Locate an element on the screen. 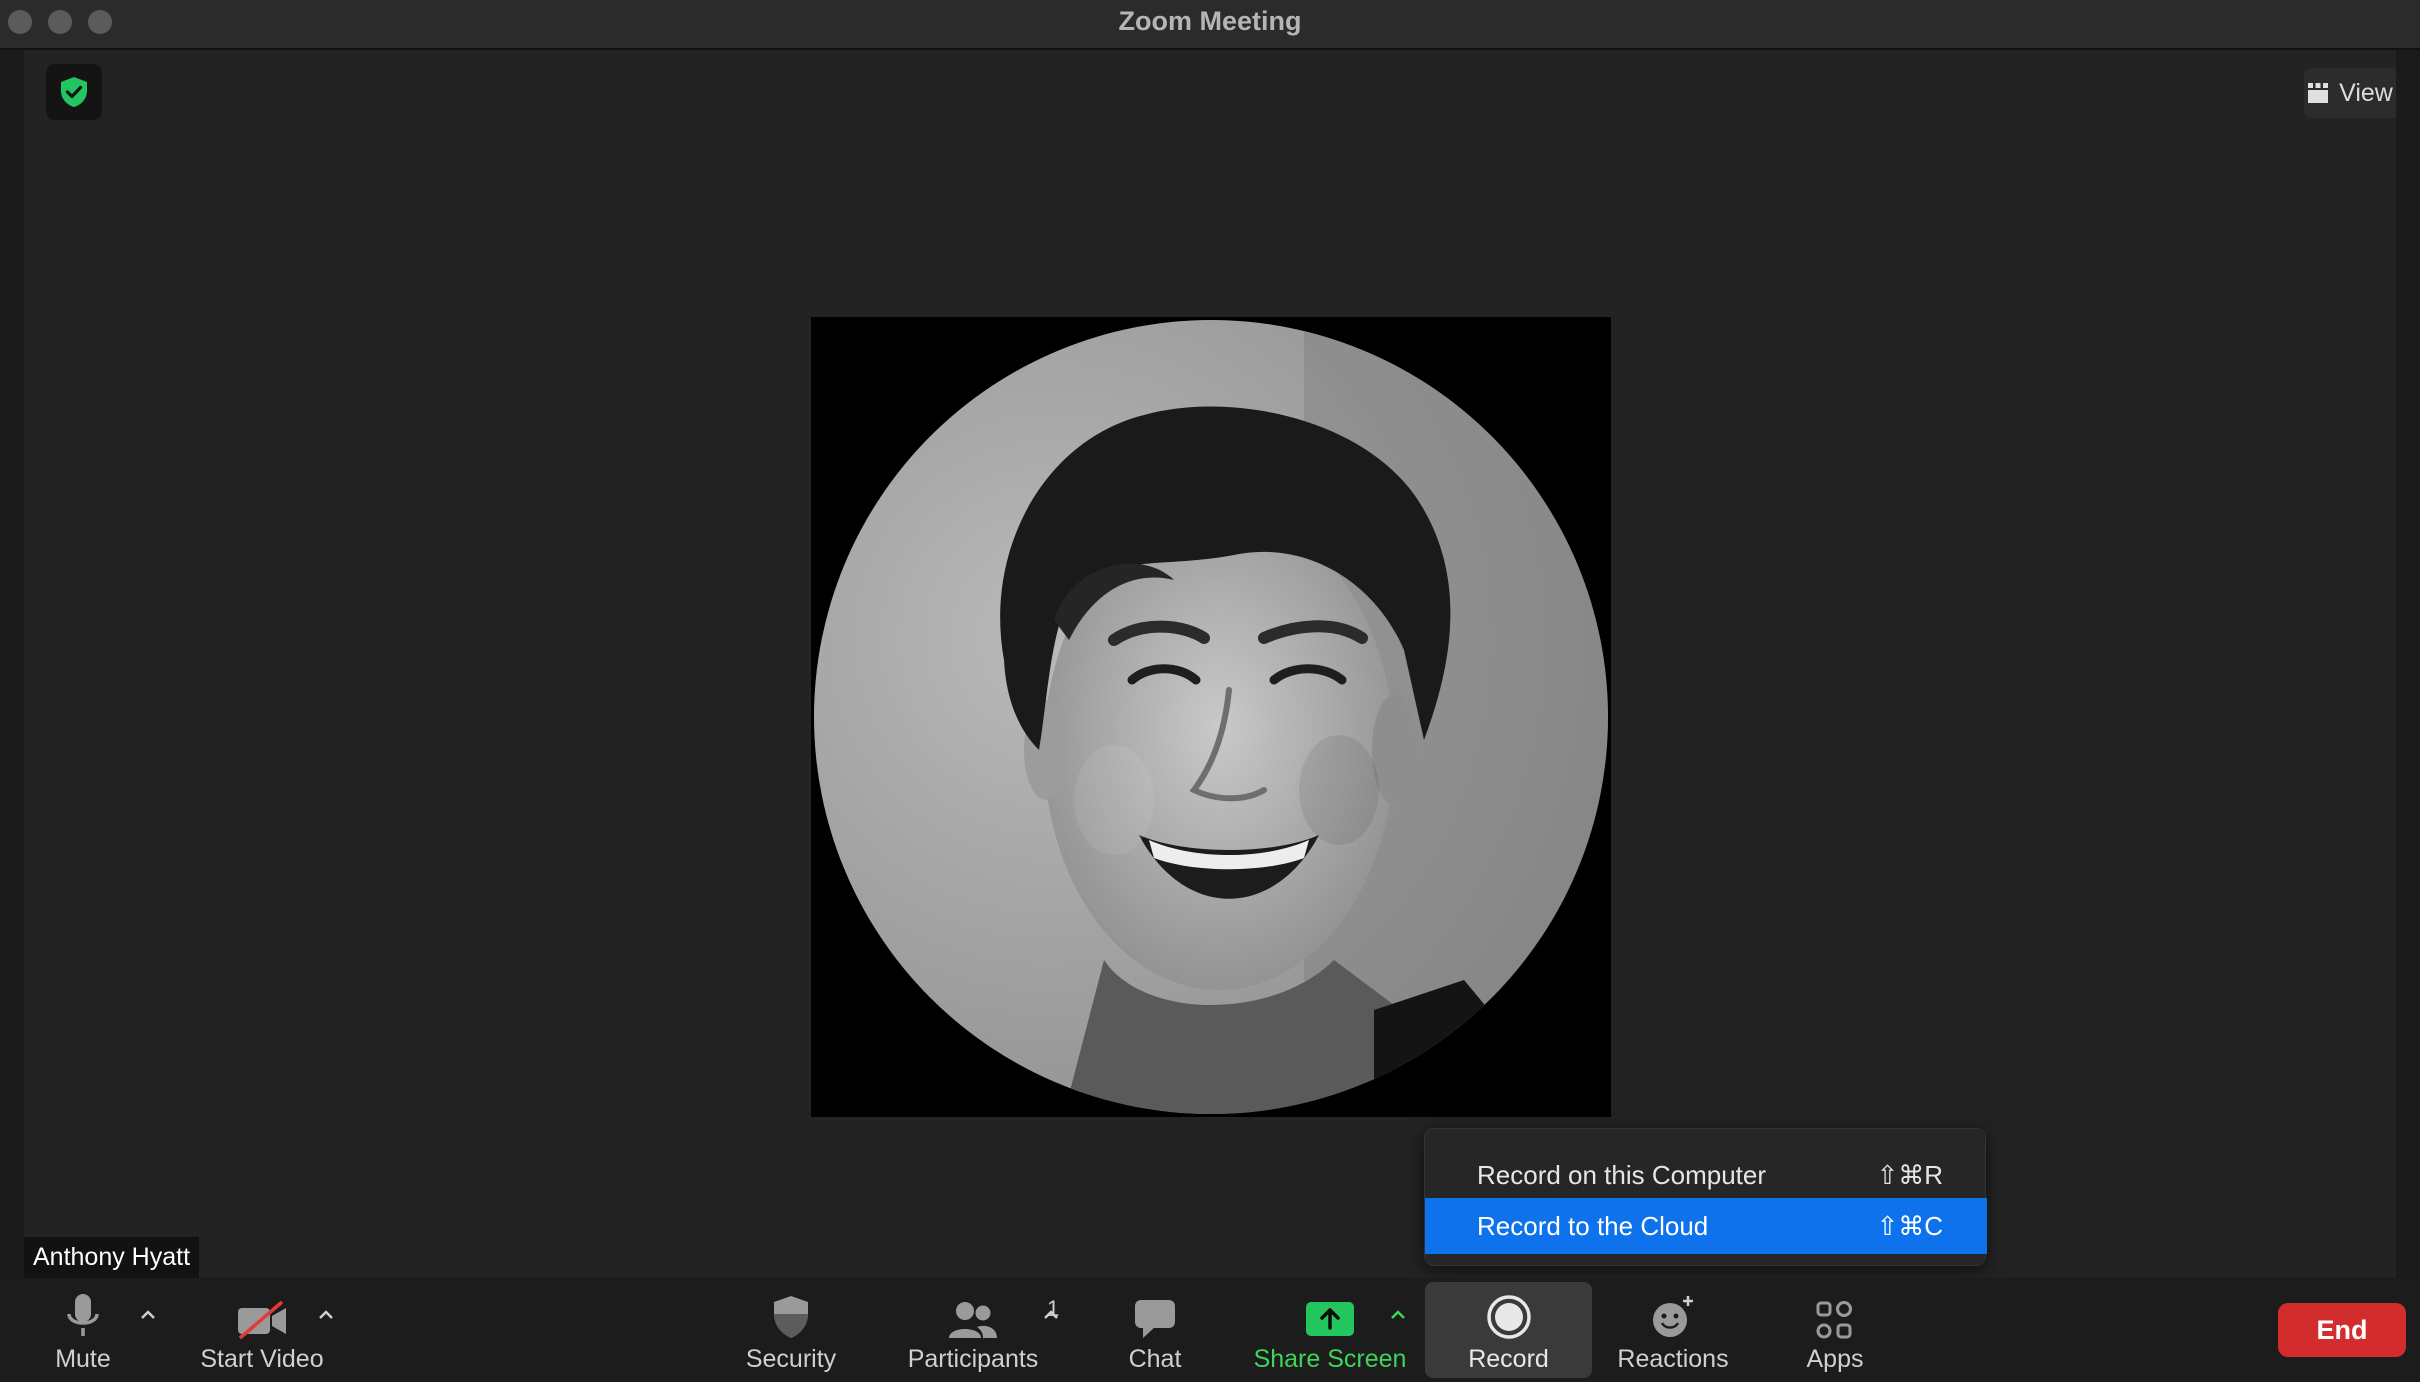  participants-label: Participants is located at coordinates (973, 1359).